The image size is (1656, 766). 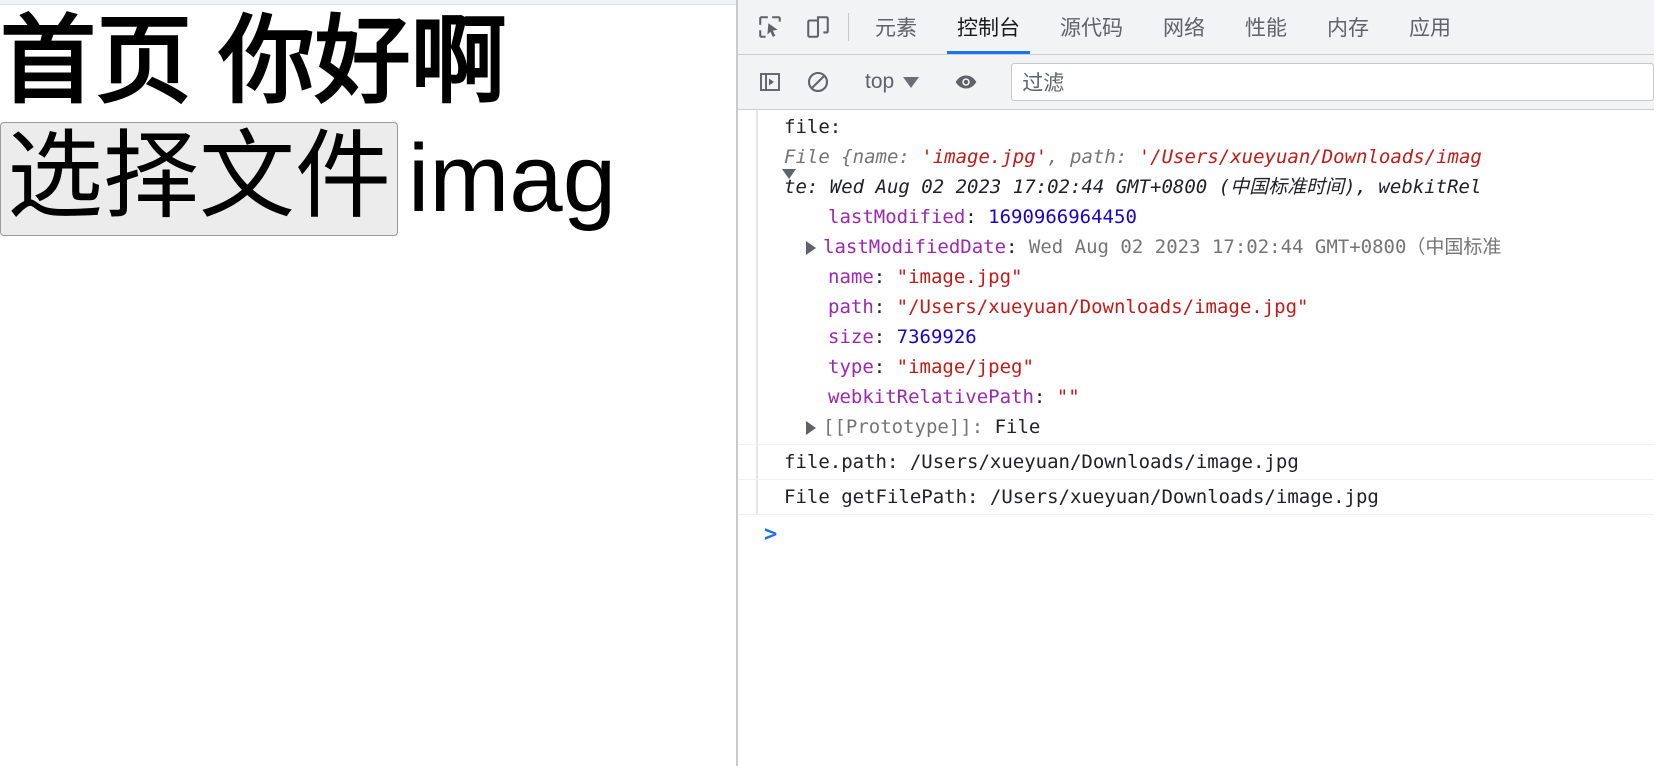 I want to click on devtools-tabs: 元素 控制台 源代码 网络 性能 内存 应用, so click(x=1163, y=27).